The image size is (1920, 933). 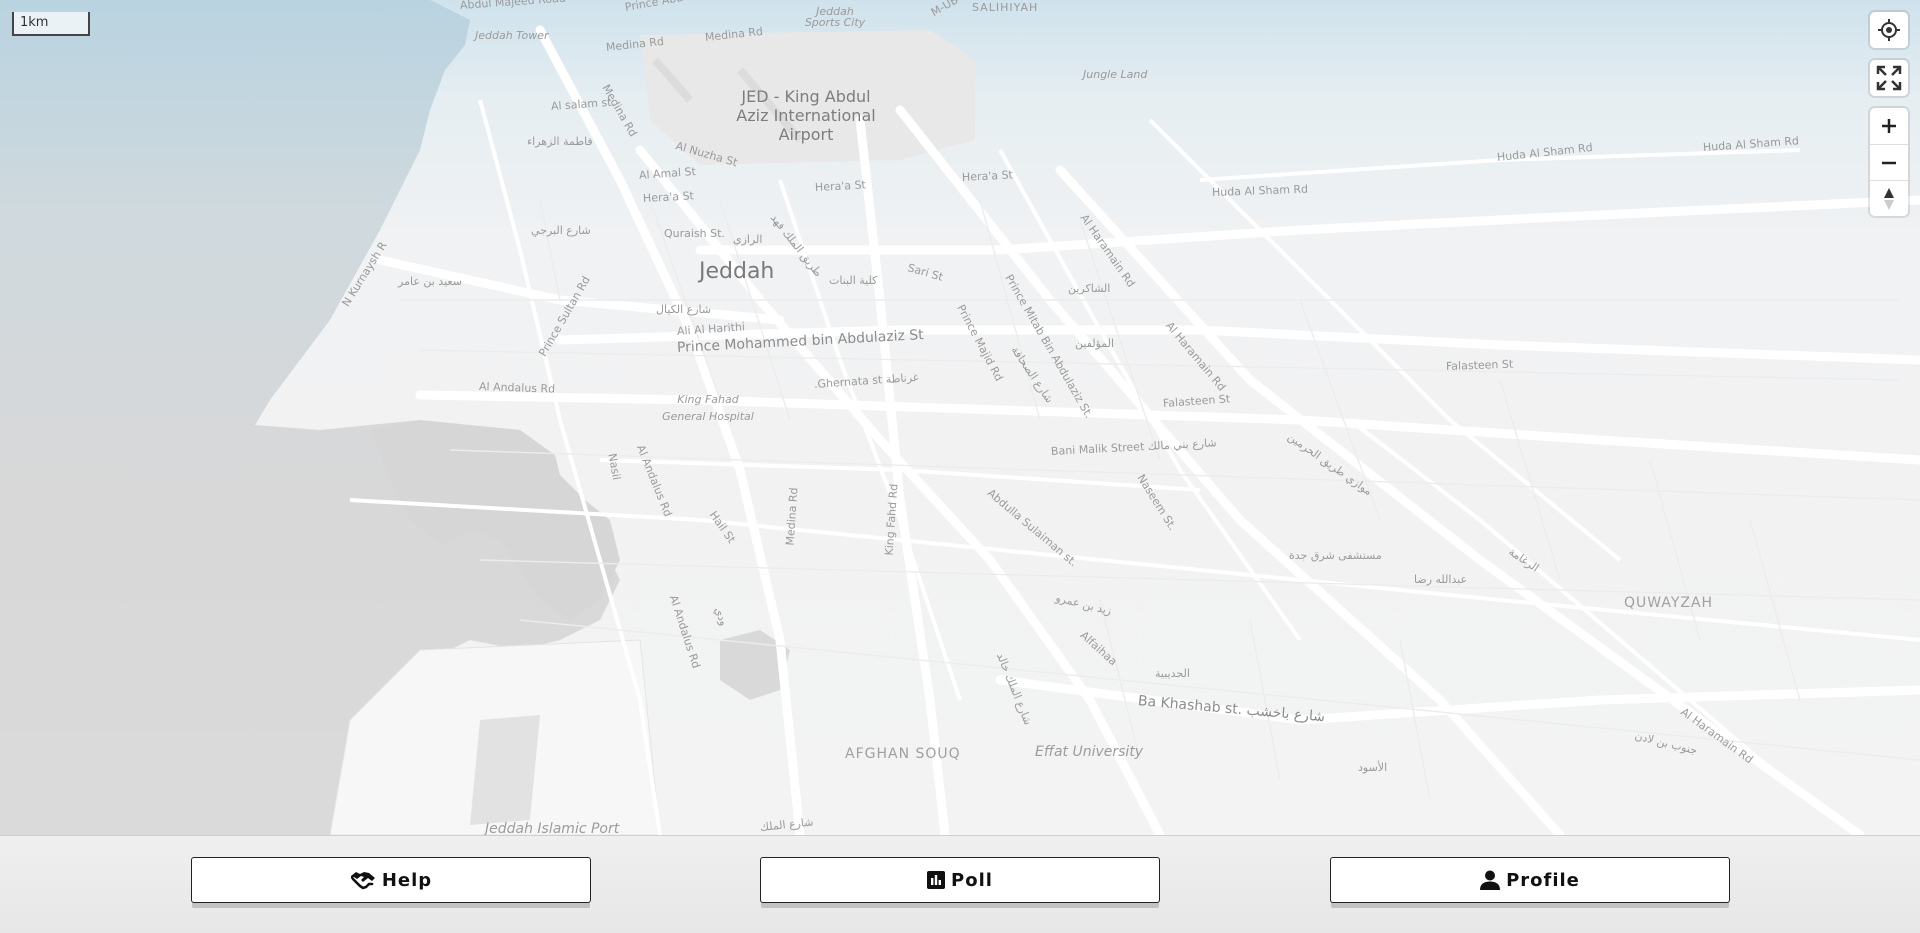 What do you see at coordinates (1095, 343) in the screenshot?
I see `label-al-muallifeen: المؤلفين` at bounding box center [1095, 343].